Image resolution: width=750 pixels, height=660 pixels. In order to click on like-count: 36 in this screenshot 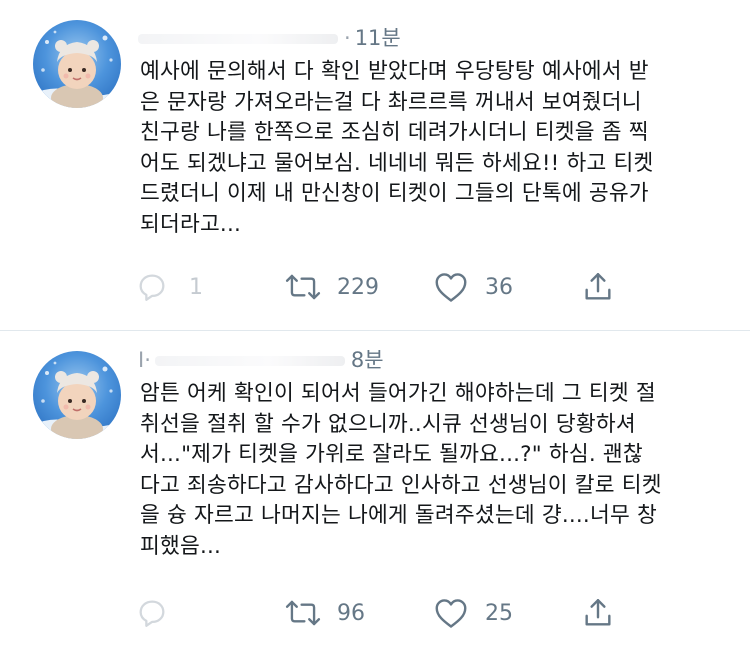, I will do `click(499, 287)`.